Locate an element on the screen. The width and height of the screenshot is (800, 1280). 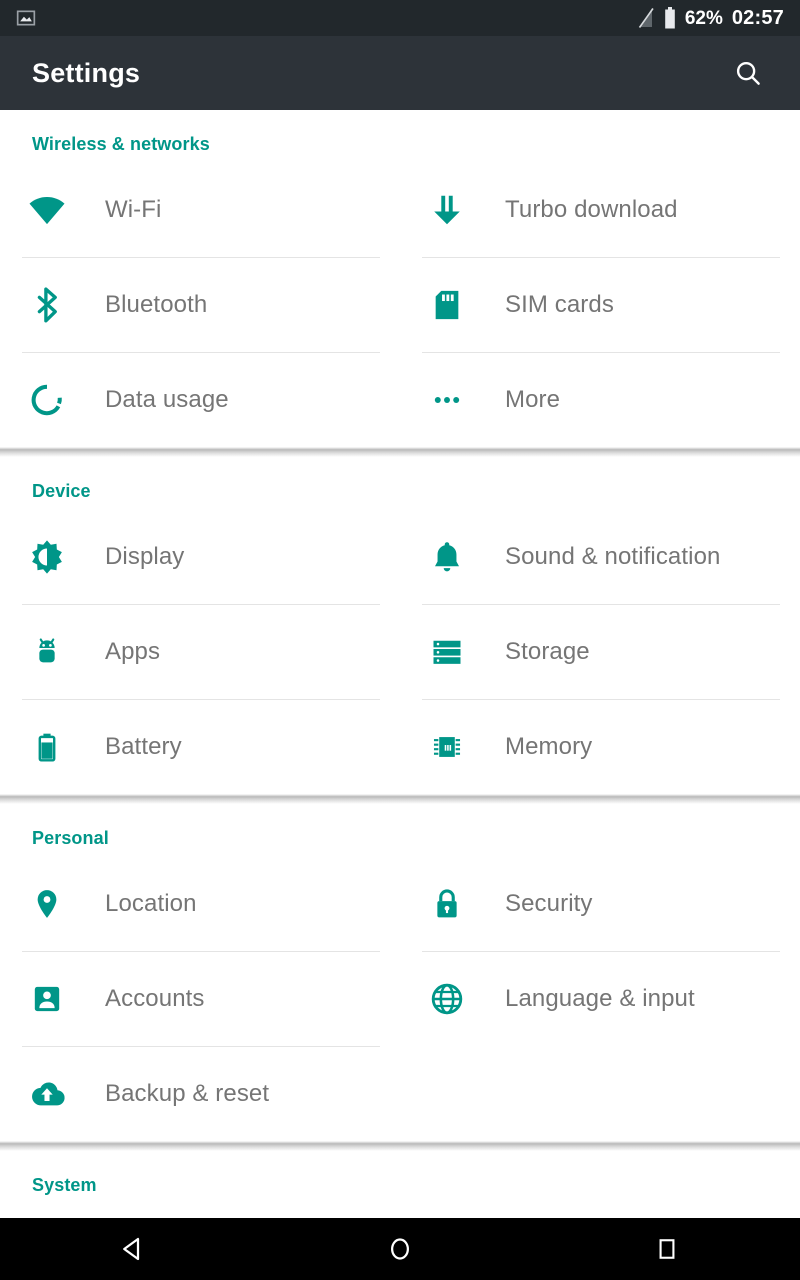
status-bar-notifications is located at coordinates (26, 18).